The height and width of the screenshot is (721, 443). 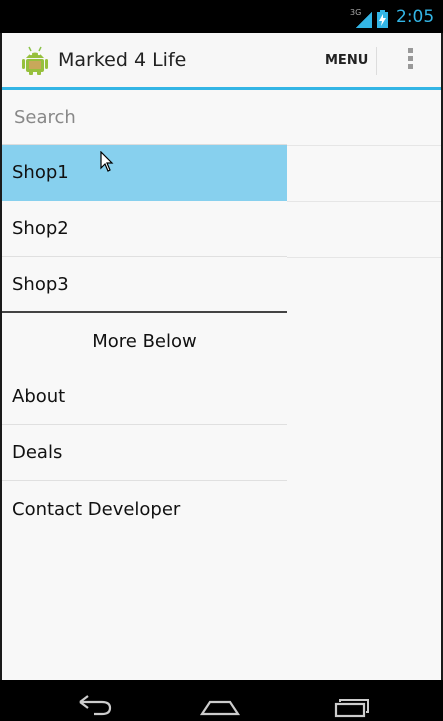 I want to click on link-item-contact-developer: Contact Developer, so click(x=144, y=509).